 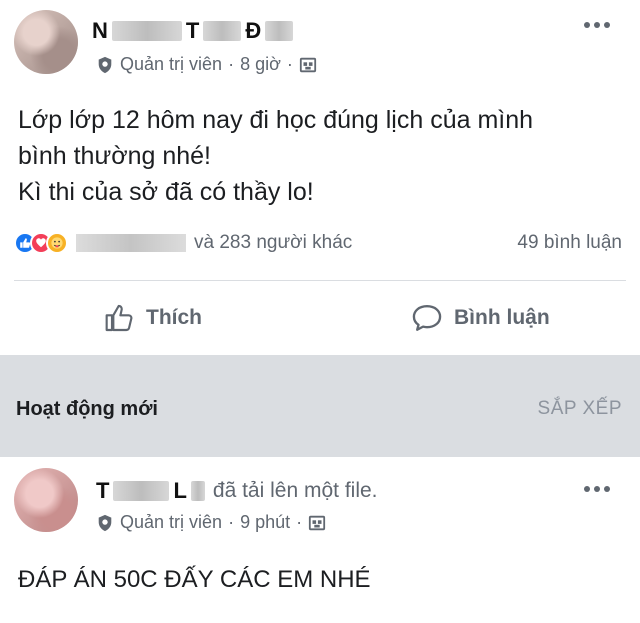 What do you see at coordinates (87, 409) in the screenshot?
I see `section-title: Hoạt động mới` at bounding box center [87, 409].